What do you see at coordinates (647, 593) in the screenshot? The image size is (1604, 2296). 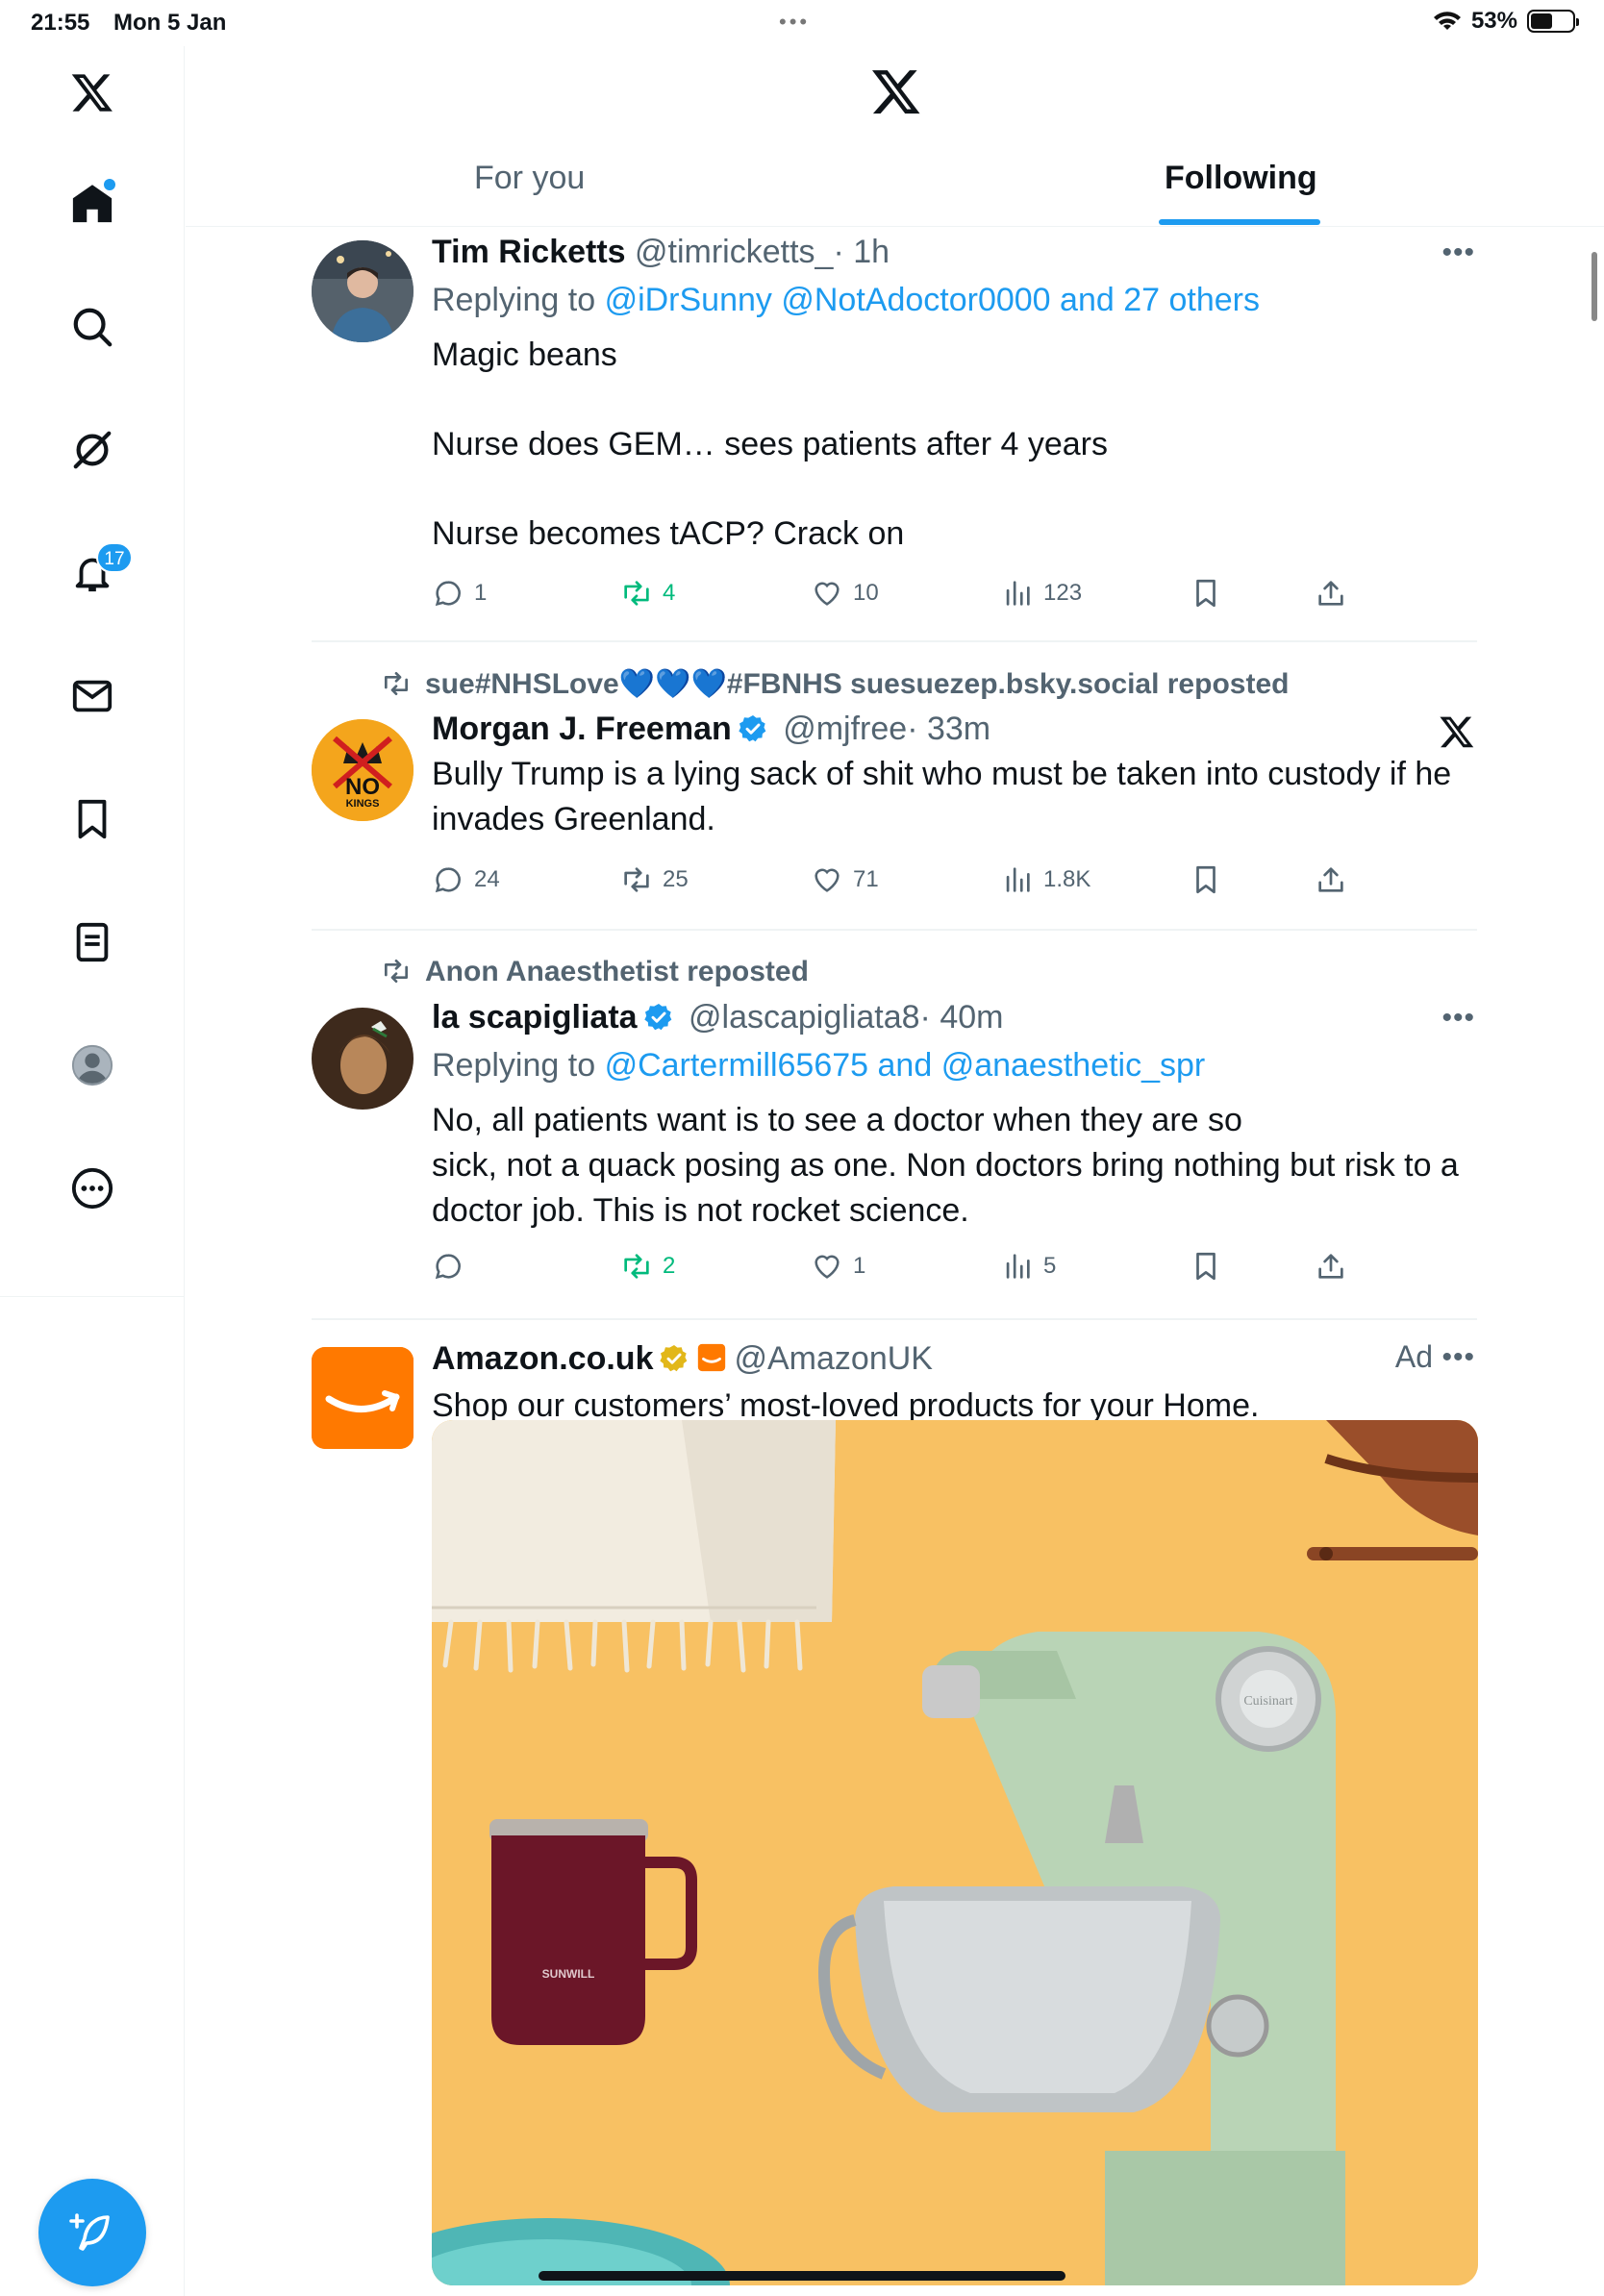 I see `repost-button: 4` at bounding box center [647, 593].